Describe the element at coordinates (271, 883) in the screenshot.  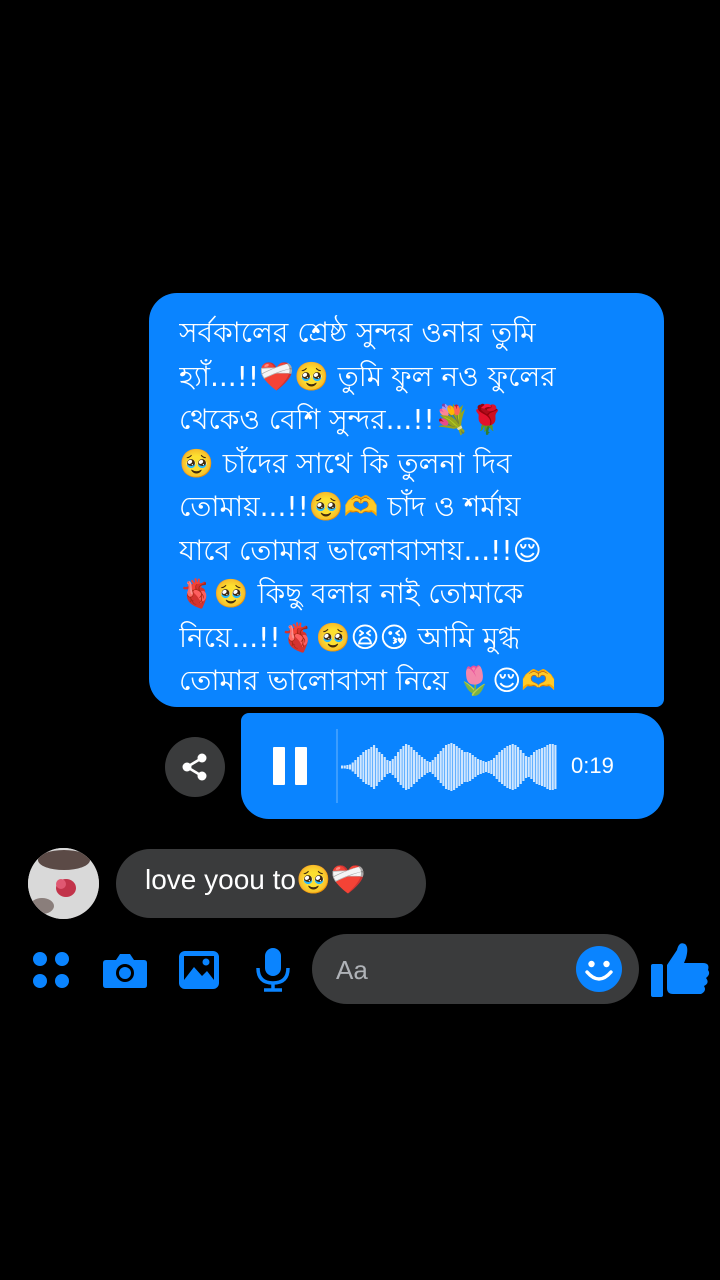
I see `received-message-bubble: love yoou to🥹❤️‍🩹` at that location.